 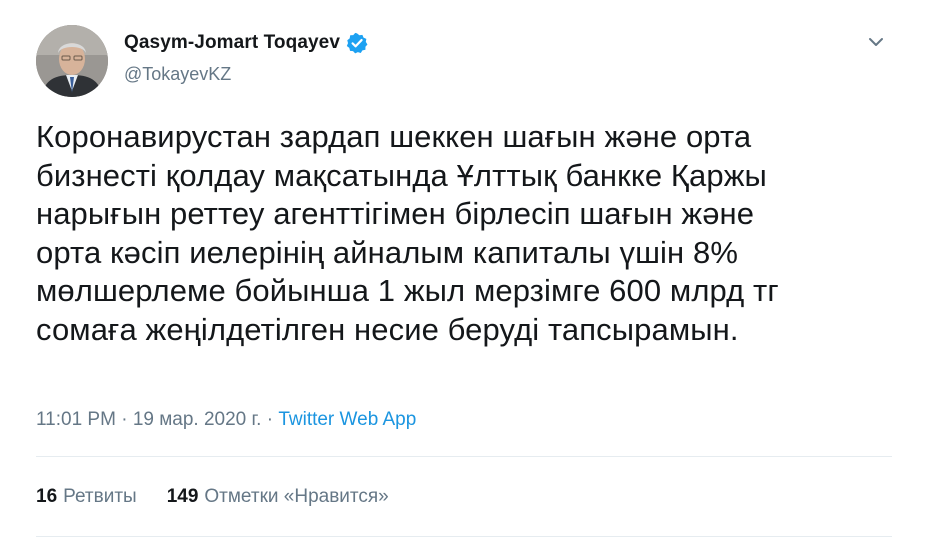 I want to click on retweets-stat: 16 Ретвиты, so click(x=86, y=497).